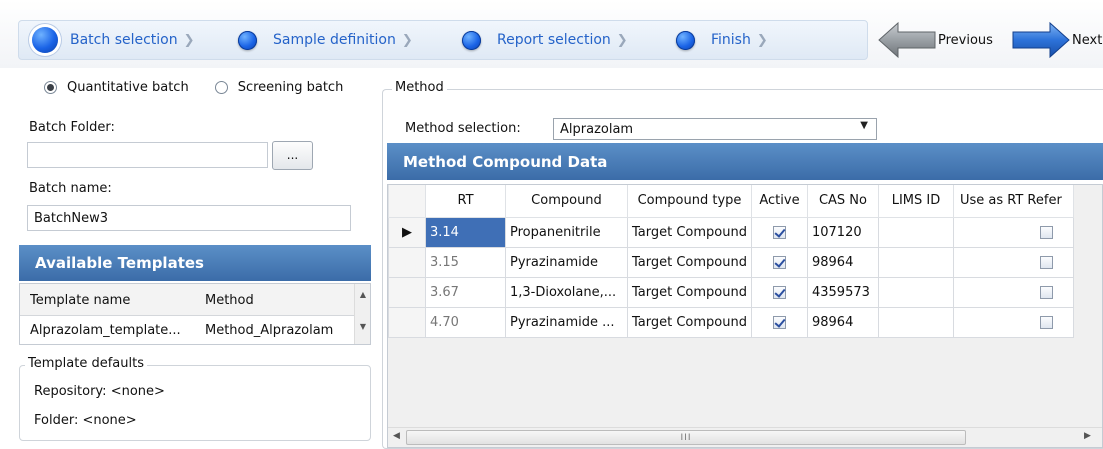  Describe the element at coordinates (465, 262) in the screenshot. I see `rt-cell: 3.15` at that location.